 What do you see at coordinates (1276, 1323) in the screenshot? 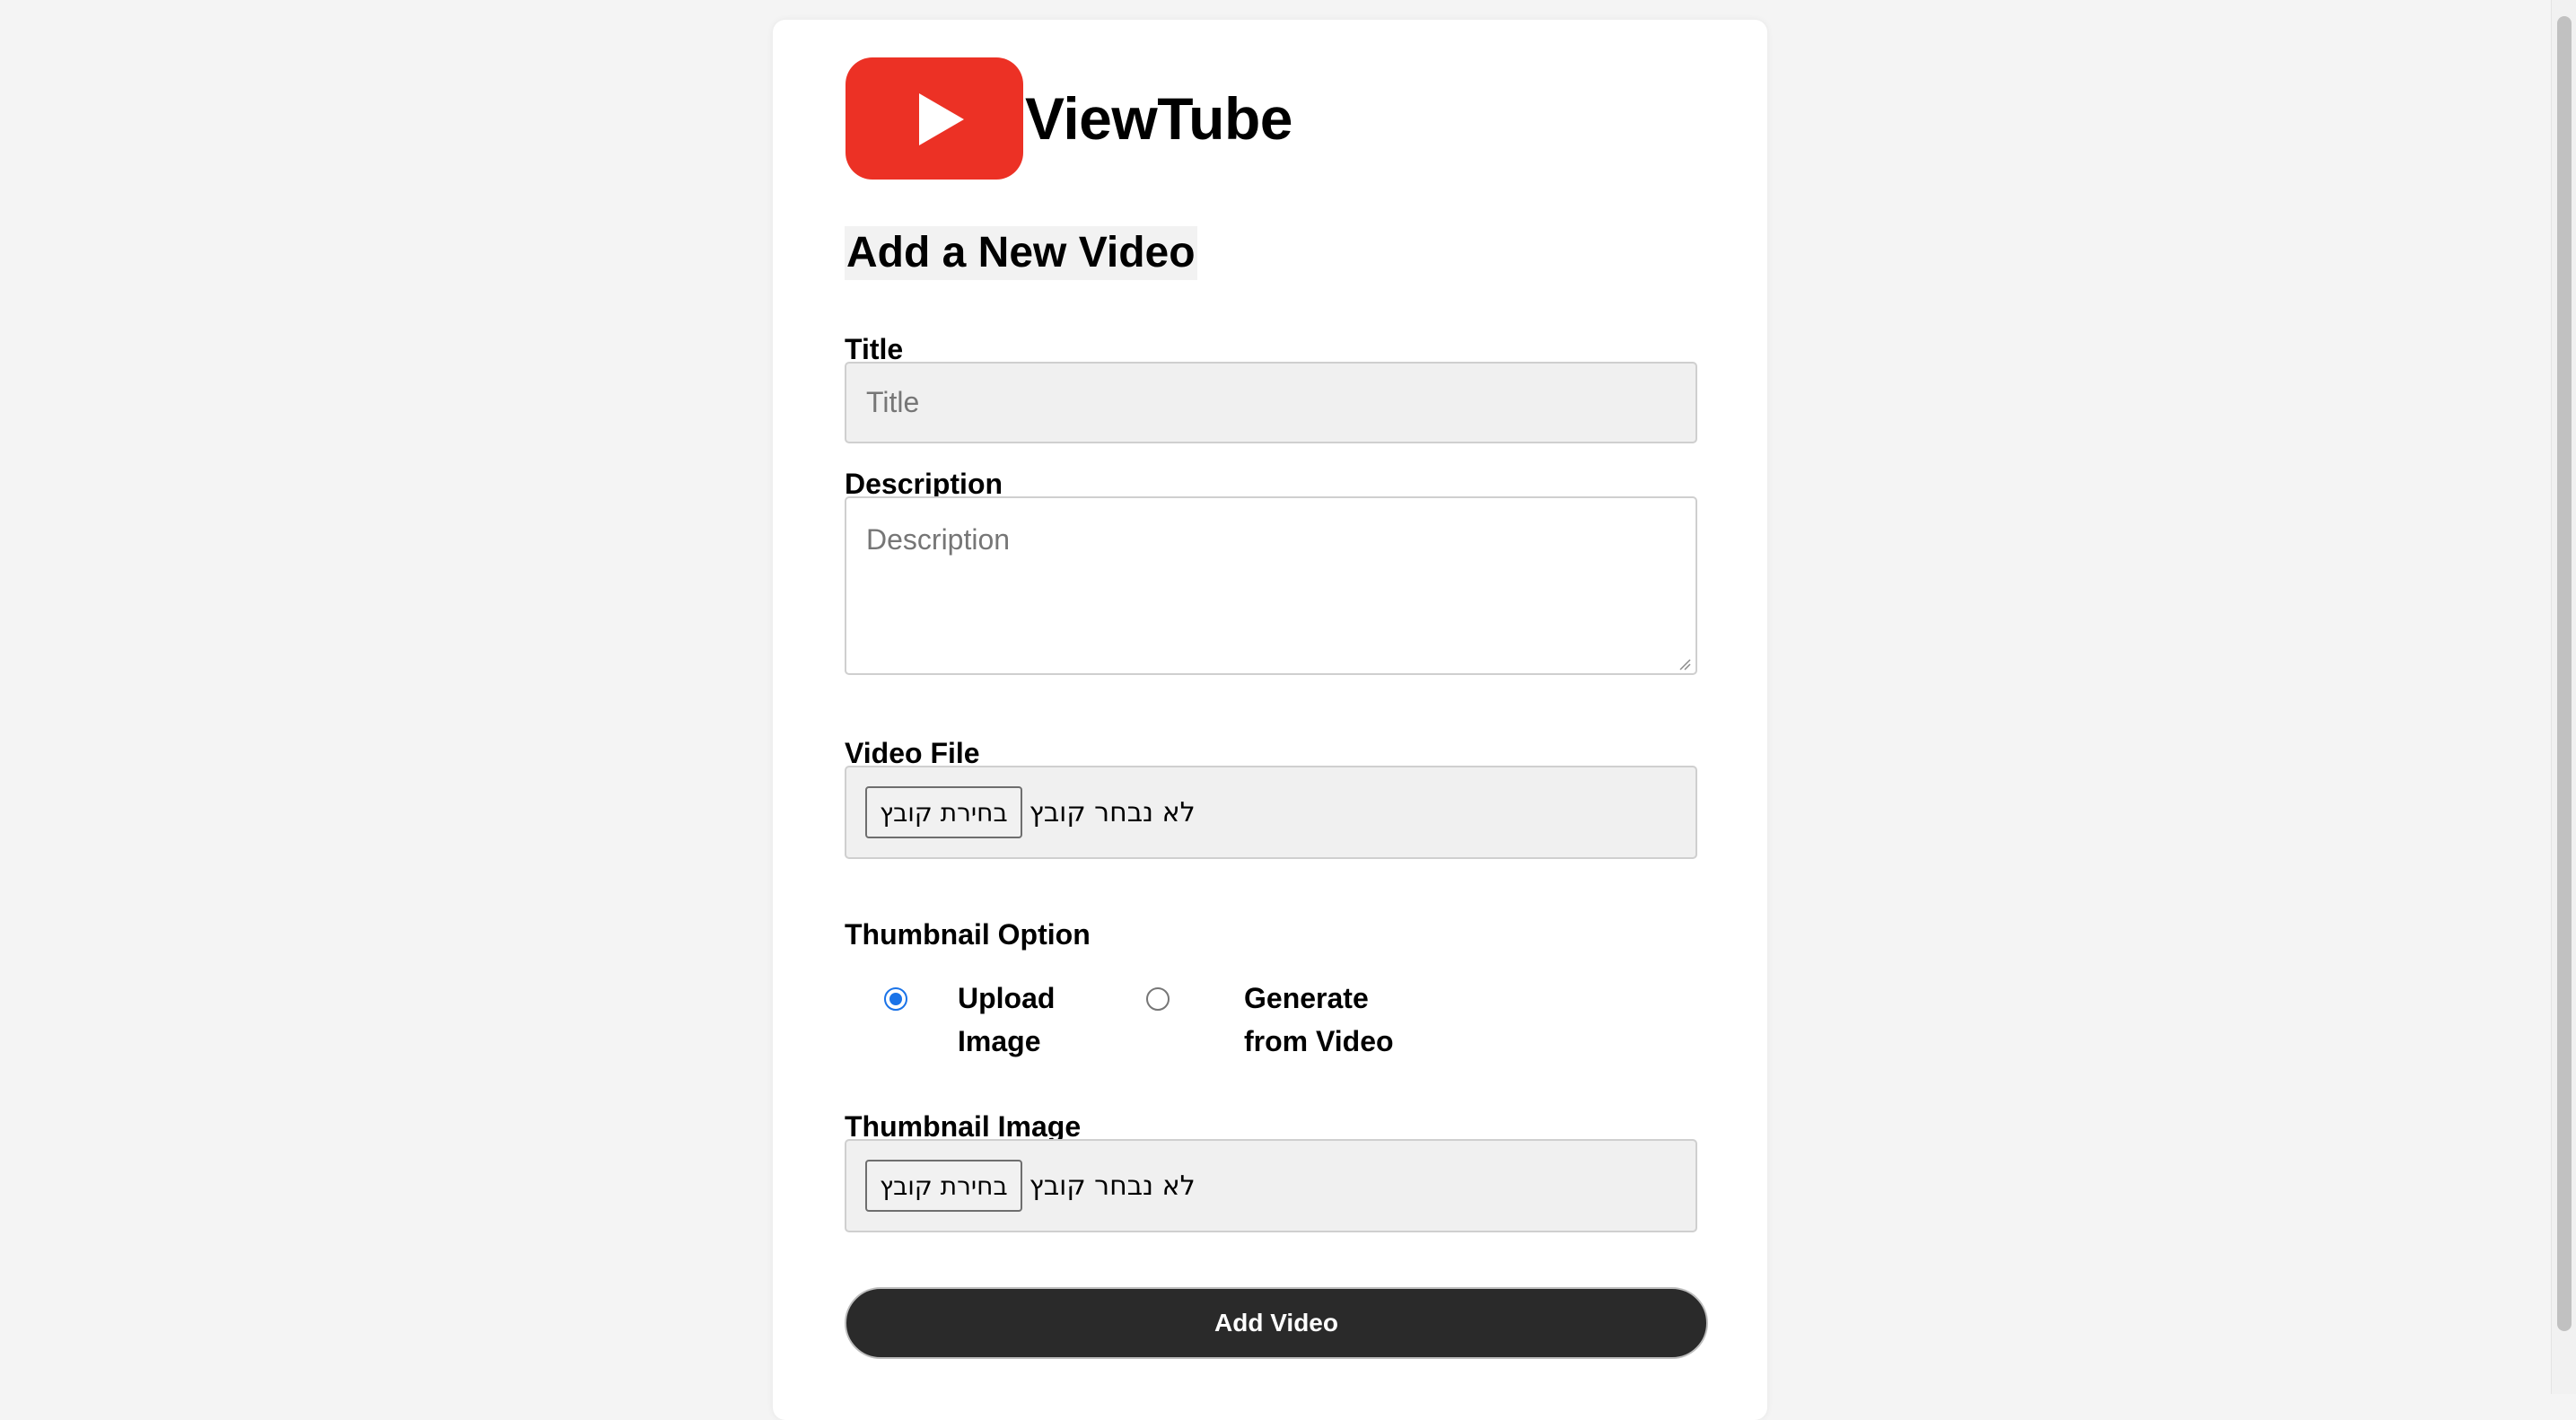
I see `add-video-button: Add Video` at bounding box center [1276, 1323].